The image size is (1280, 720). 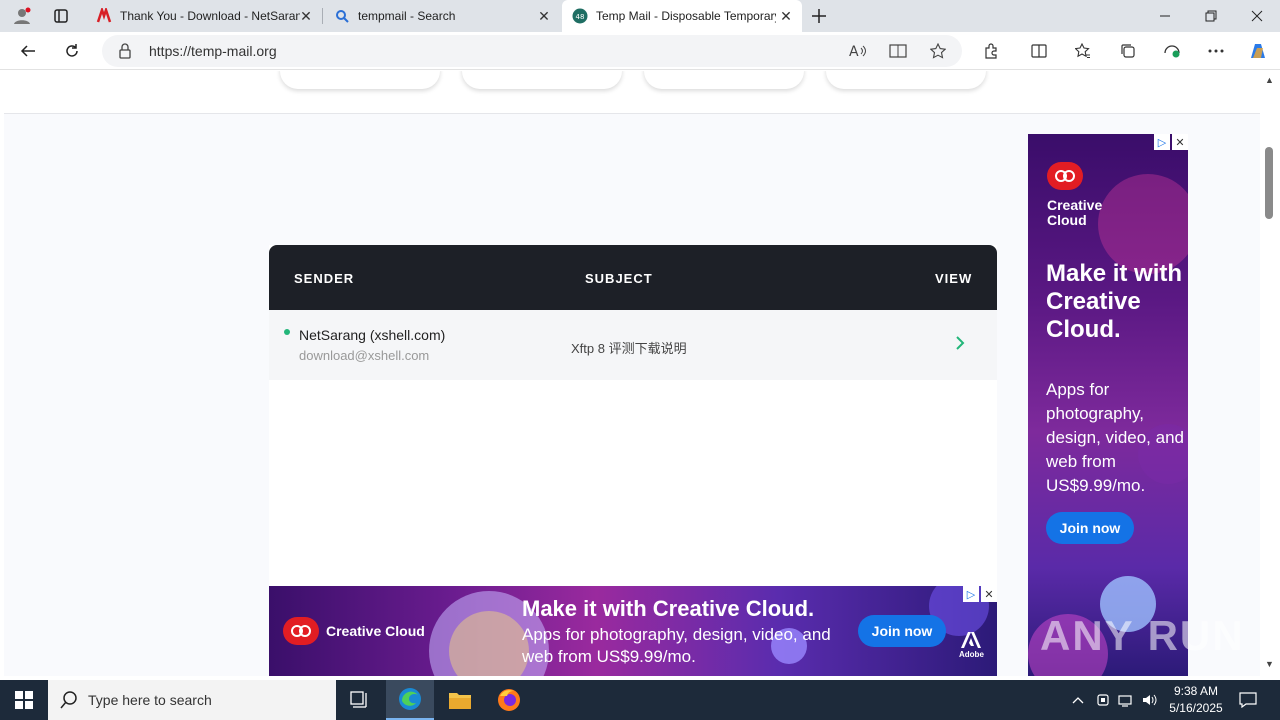 What do you see at coordinates (906, 80) in the screenshot?
I see `action-button-delete` at bounding box center [906, 80].